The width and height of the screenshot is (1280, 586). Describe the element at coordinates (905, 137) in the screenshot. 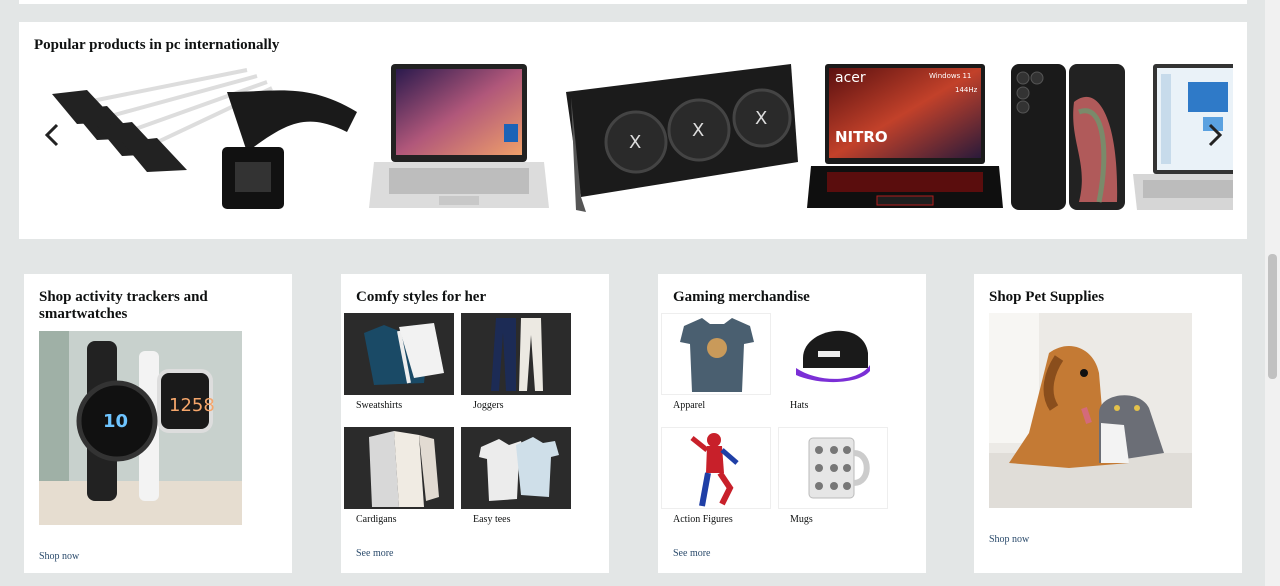

I see `acer-nitro-laptop-icon: acer NITRO Windows 11 144Hz` at that location.